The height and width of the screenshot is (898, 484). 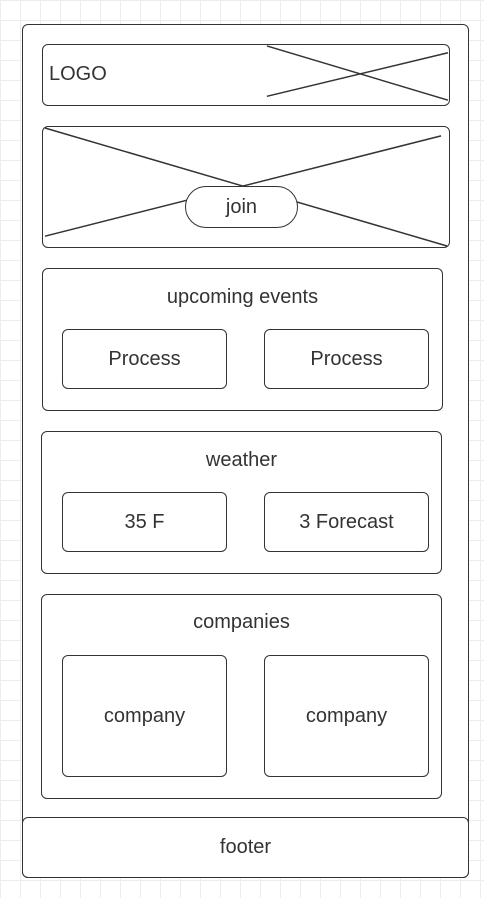 What do you see at coordinates (346, 522) in the screenshot?
I see `forecast-card: 3 Forecast` at bounding box center [346, 522].